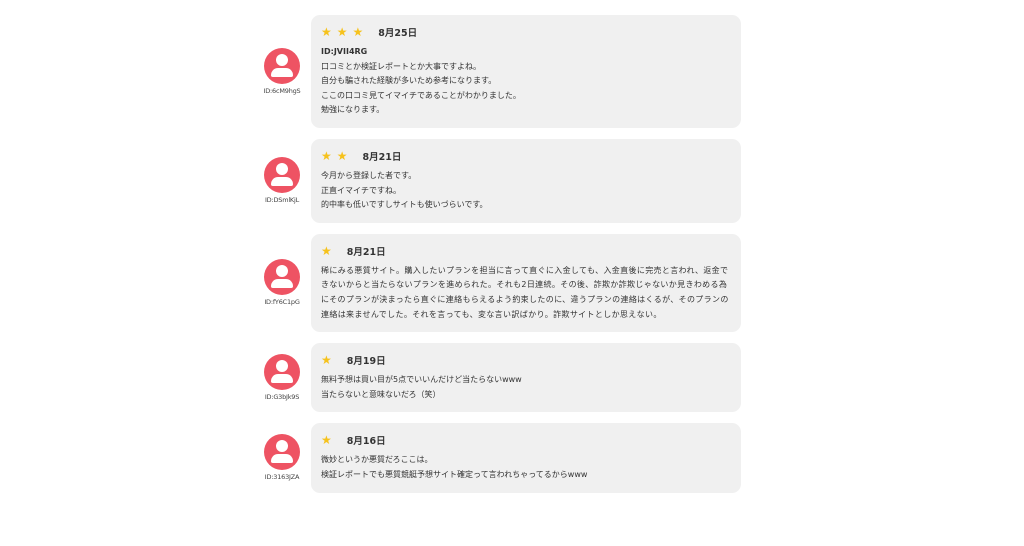 Image resolution: width=1024 pixels, height=546 pixels. I want to click on reviewer: ID:6cM9hgS, so click(282, 71).